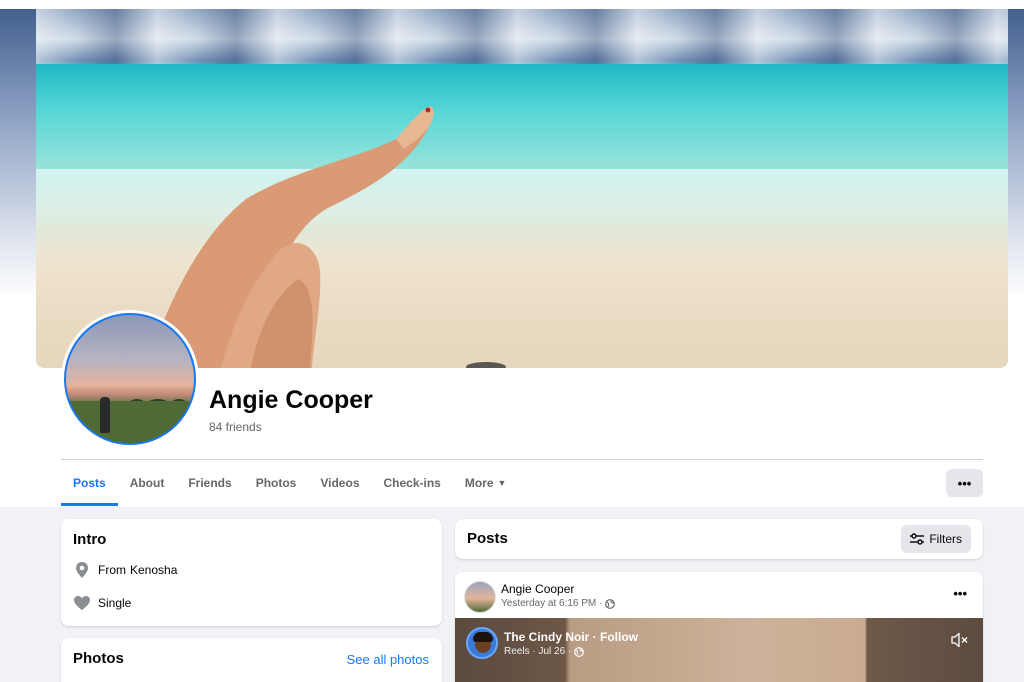 The height and width of the screenshot is (682, 1024). I want to click on post-meta: Yesterday at 6:16 PM ·, so click(558, 603).